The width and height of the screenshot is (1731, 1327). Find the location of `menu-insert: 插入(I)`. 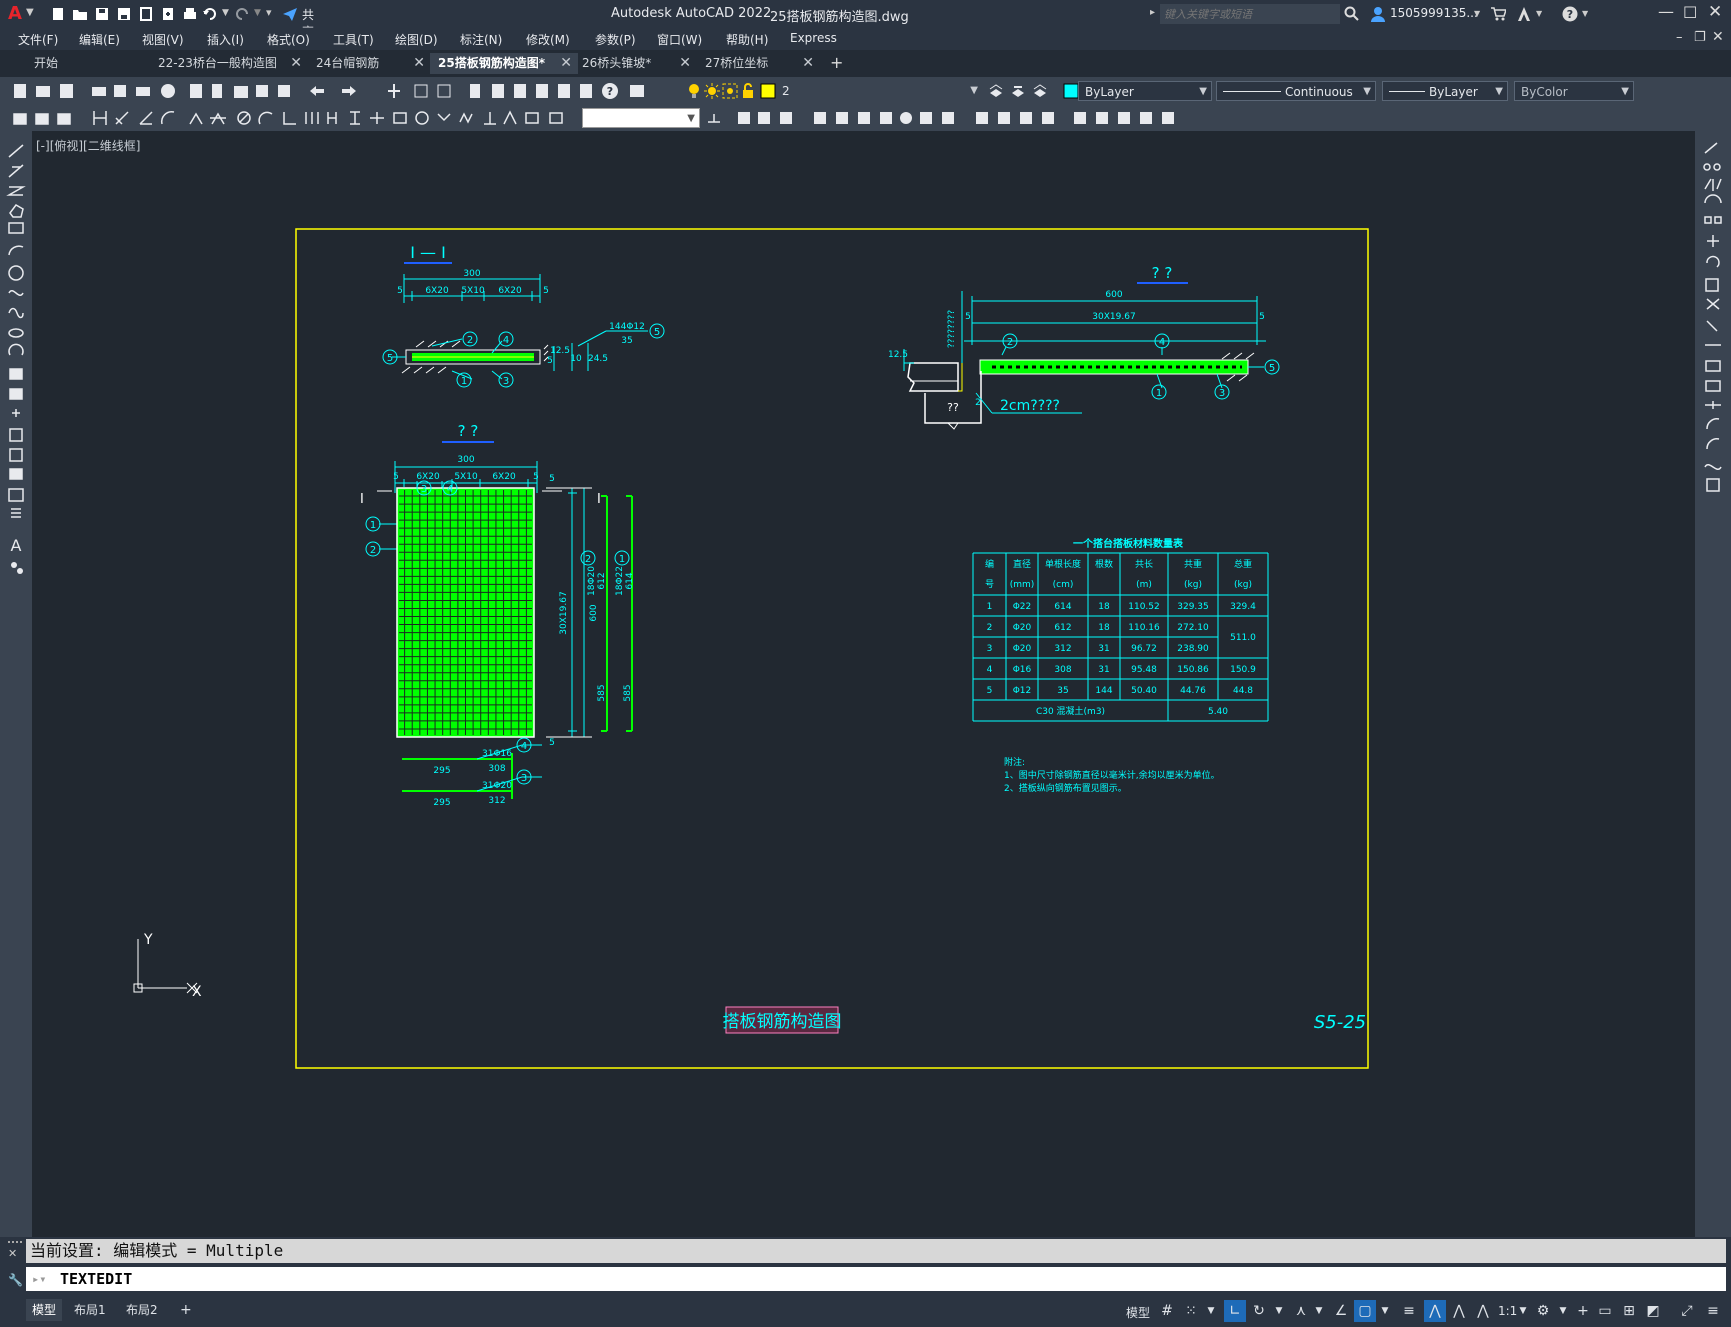

menu-insert: 插入(I) is located at coordinates (225, 39).